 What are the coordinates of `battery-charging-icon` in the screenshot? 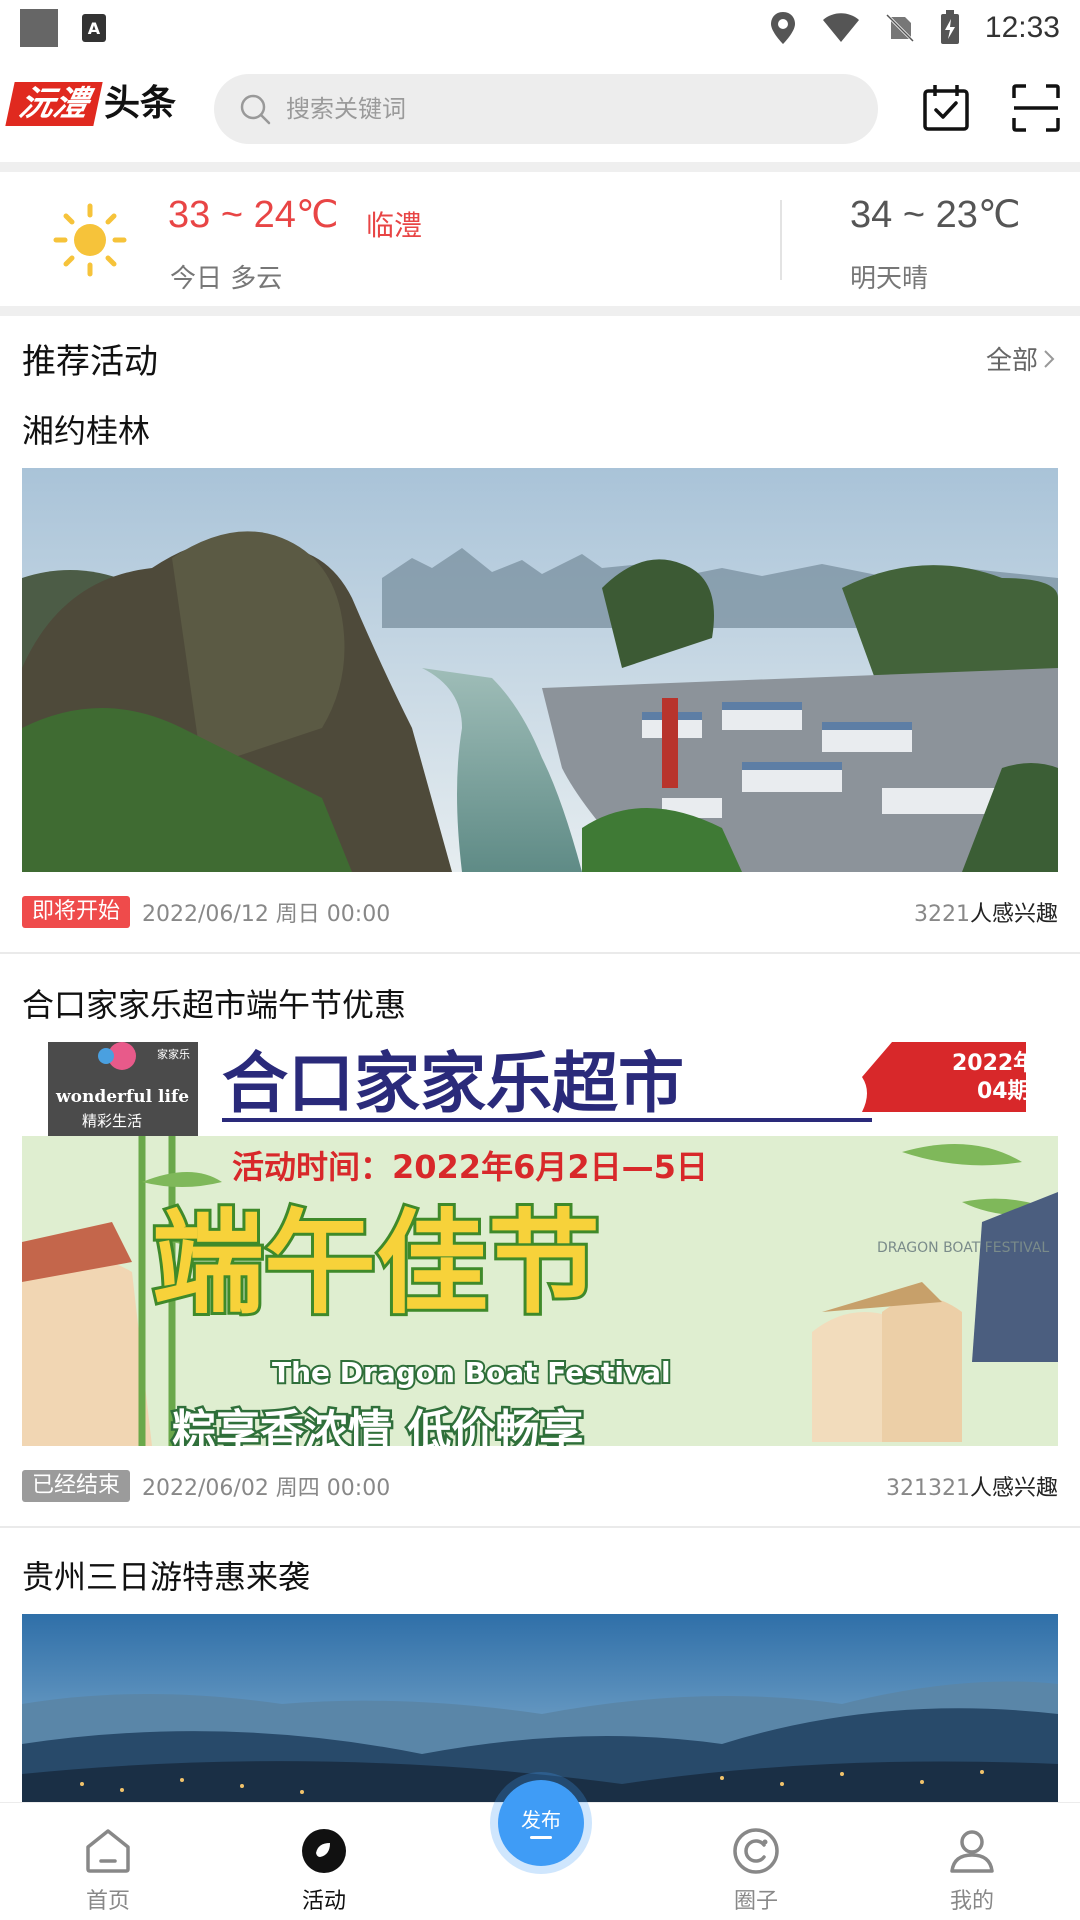 It's located at (949, 27).